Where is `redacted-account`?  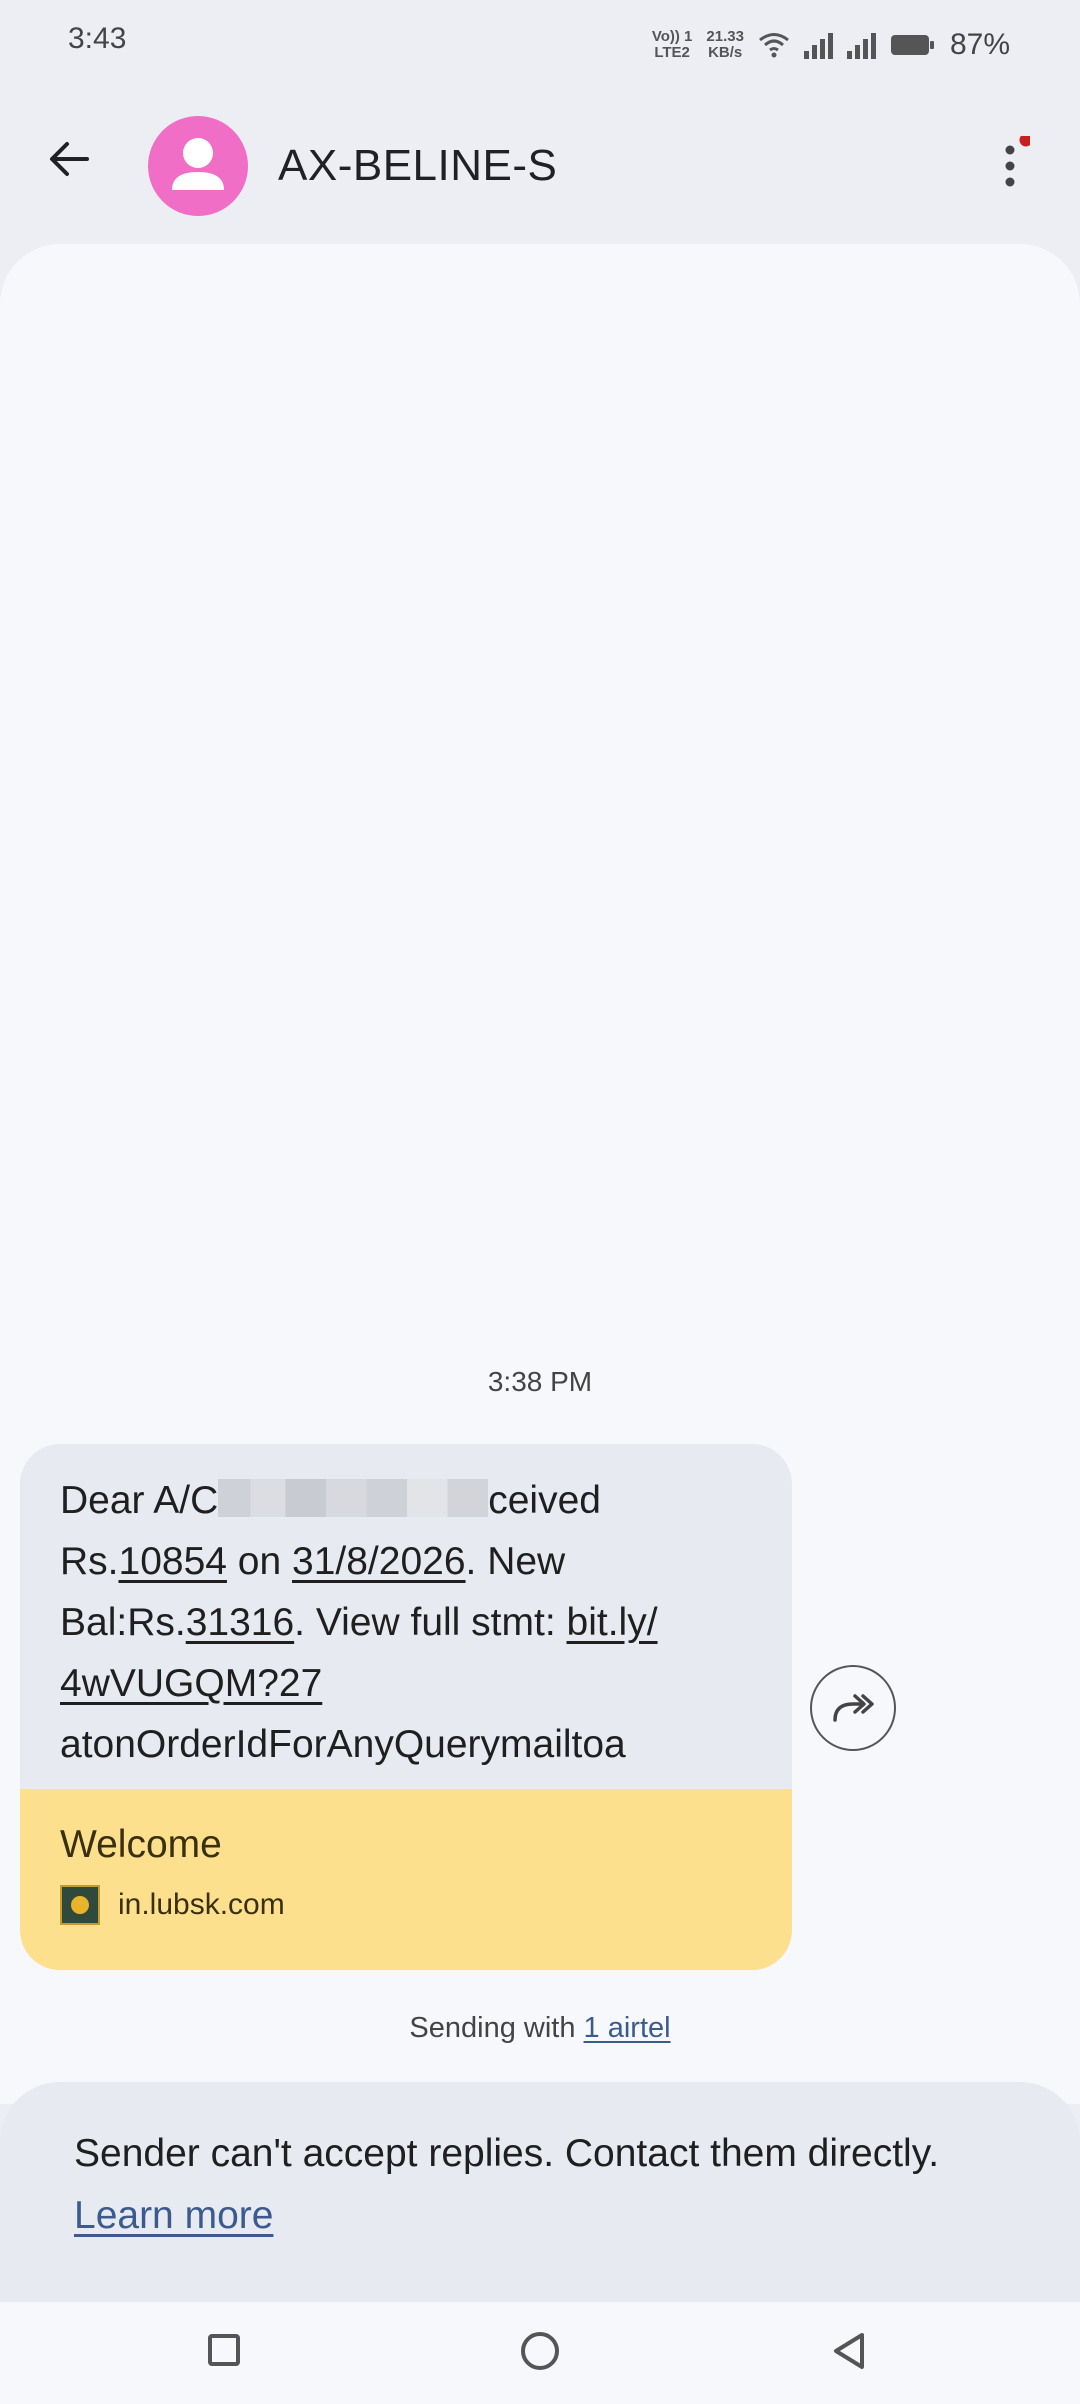
redacted-account is located at coordinates (353, 1498).